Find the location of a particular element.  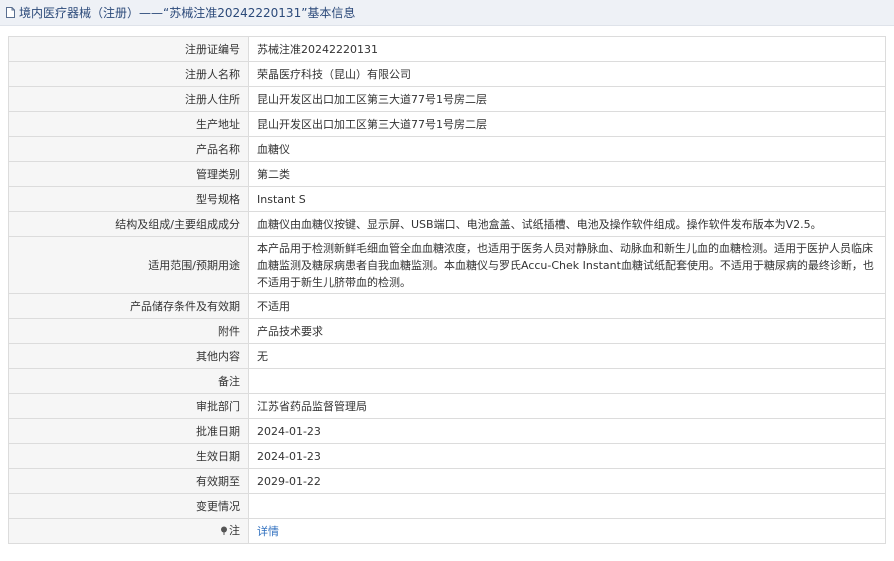

table-row: 产品储存条件及有效期 不适用 is located at coordinates (447, 306).